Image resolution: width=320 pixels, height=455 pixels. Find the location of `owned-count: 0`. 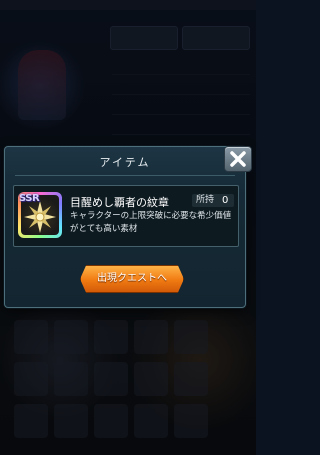

owned-count: 0 is located at coordinates (225, 200).